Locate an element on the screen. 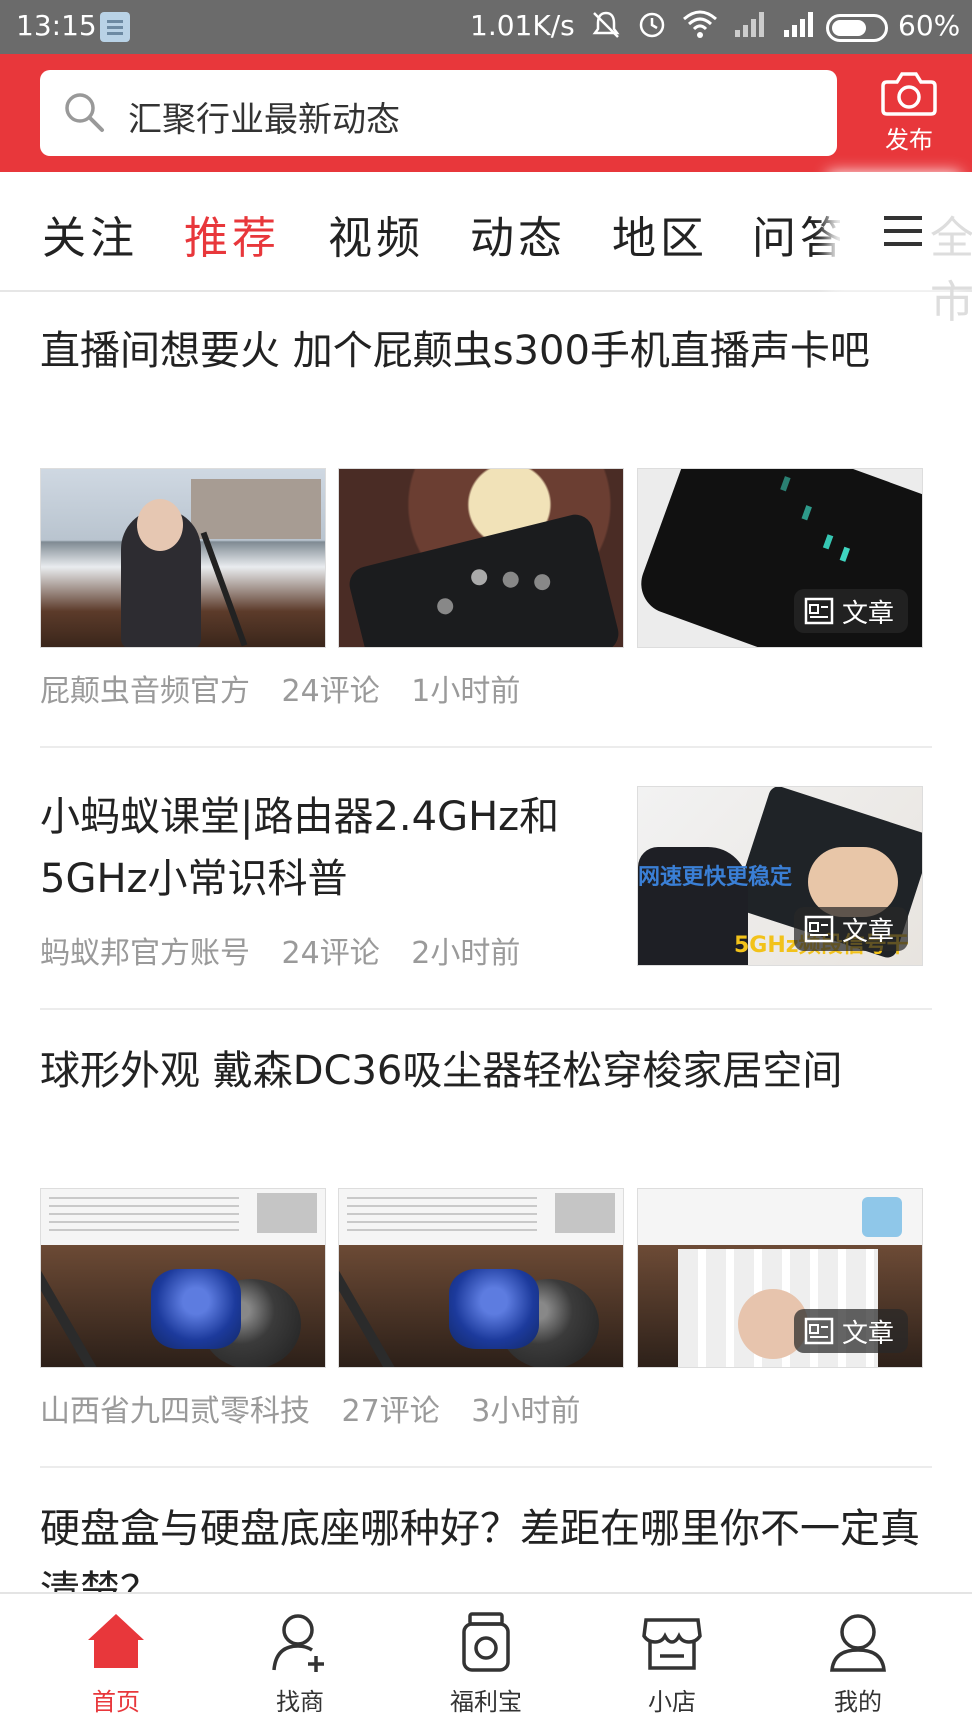  camera-icon is located at coordinates (909, 94).